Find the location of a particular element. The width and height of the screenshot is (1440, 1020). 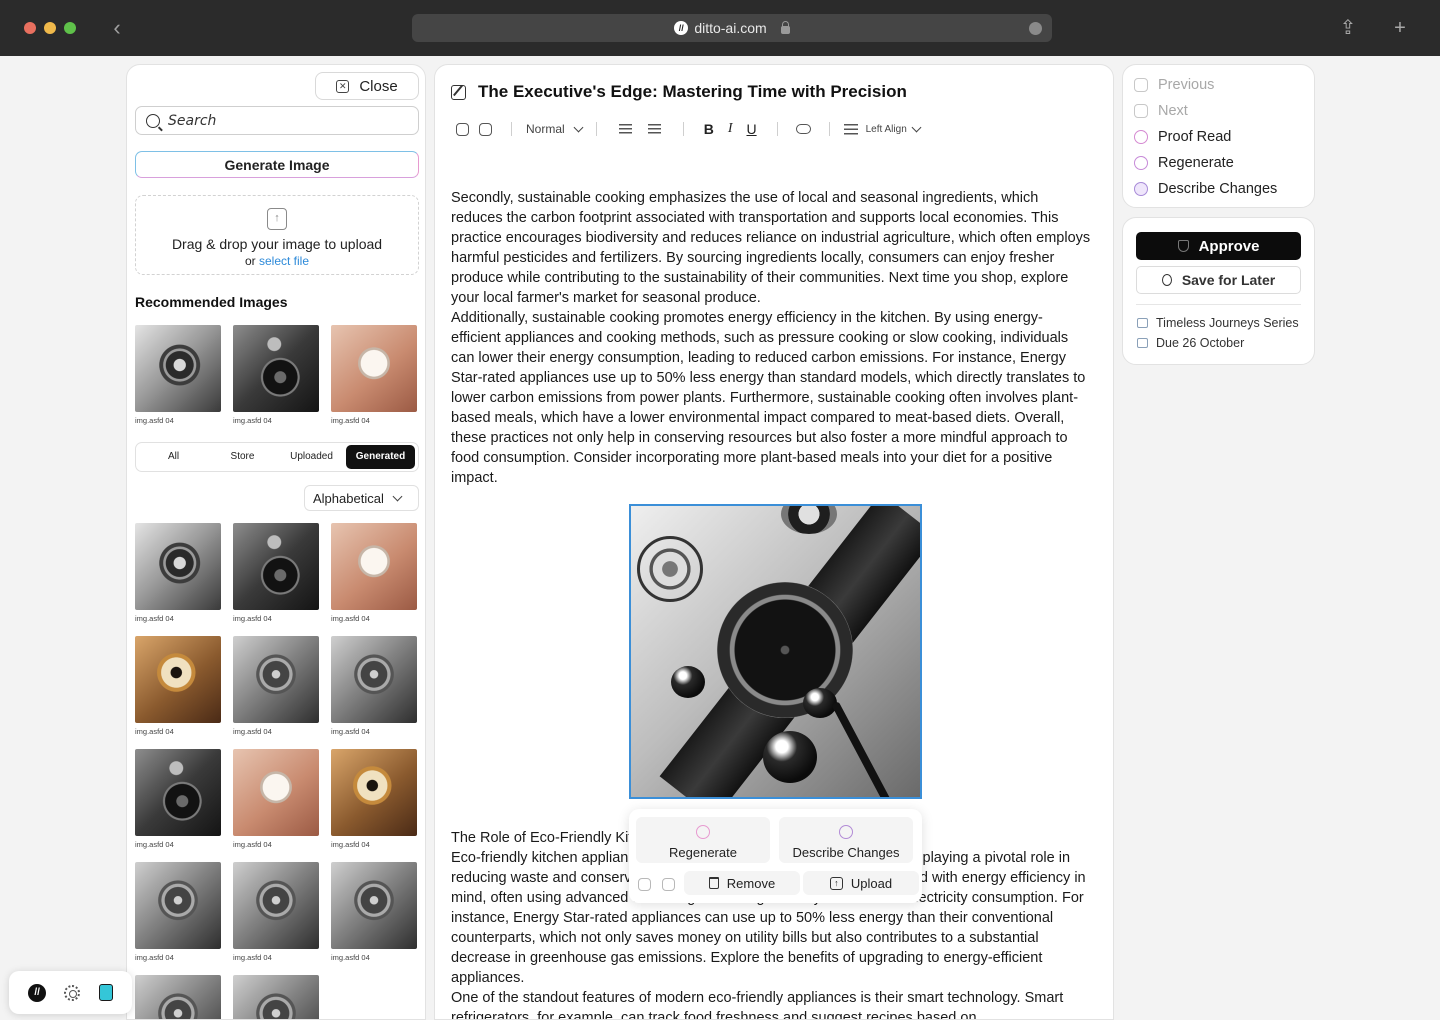

regenerate-icon is located at coordinates (1141, 163).